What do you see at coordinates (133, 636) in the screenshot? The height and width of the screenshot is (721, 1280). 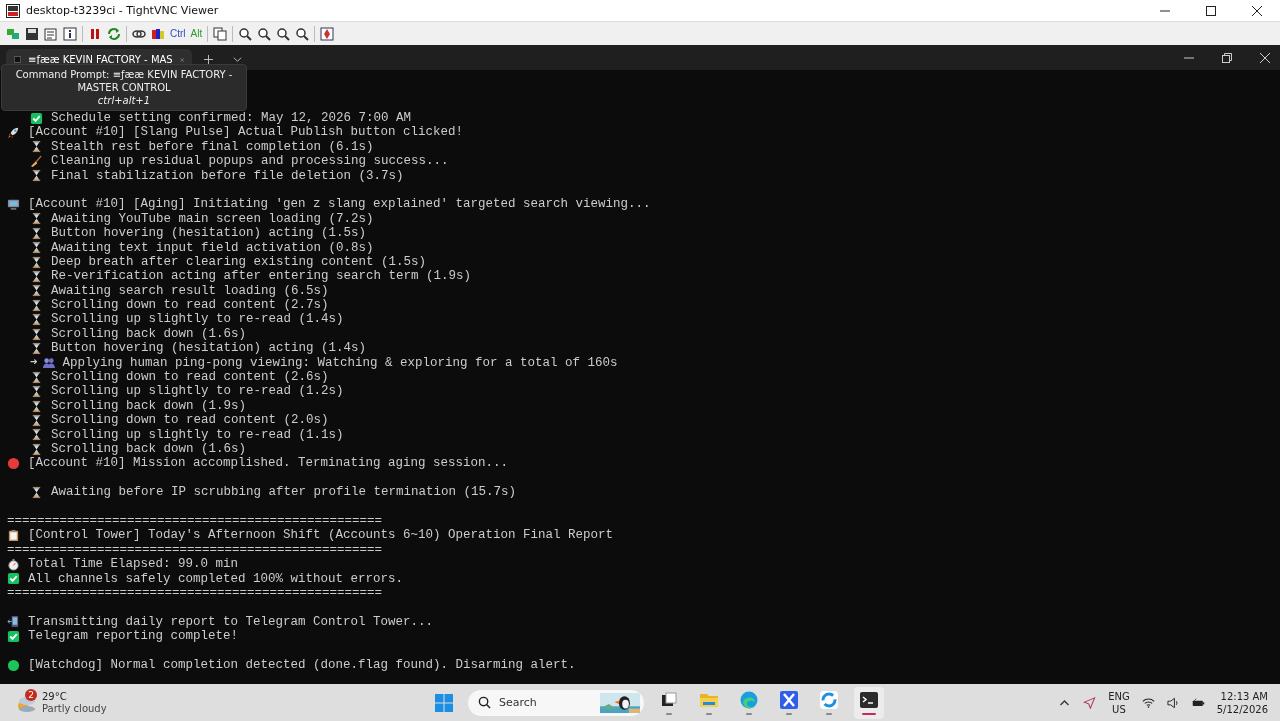 I see `log-line: Telegram reporting complete!` at bounding box center [133, 636].